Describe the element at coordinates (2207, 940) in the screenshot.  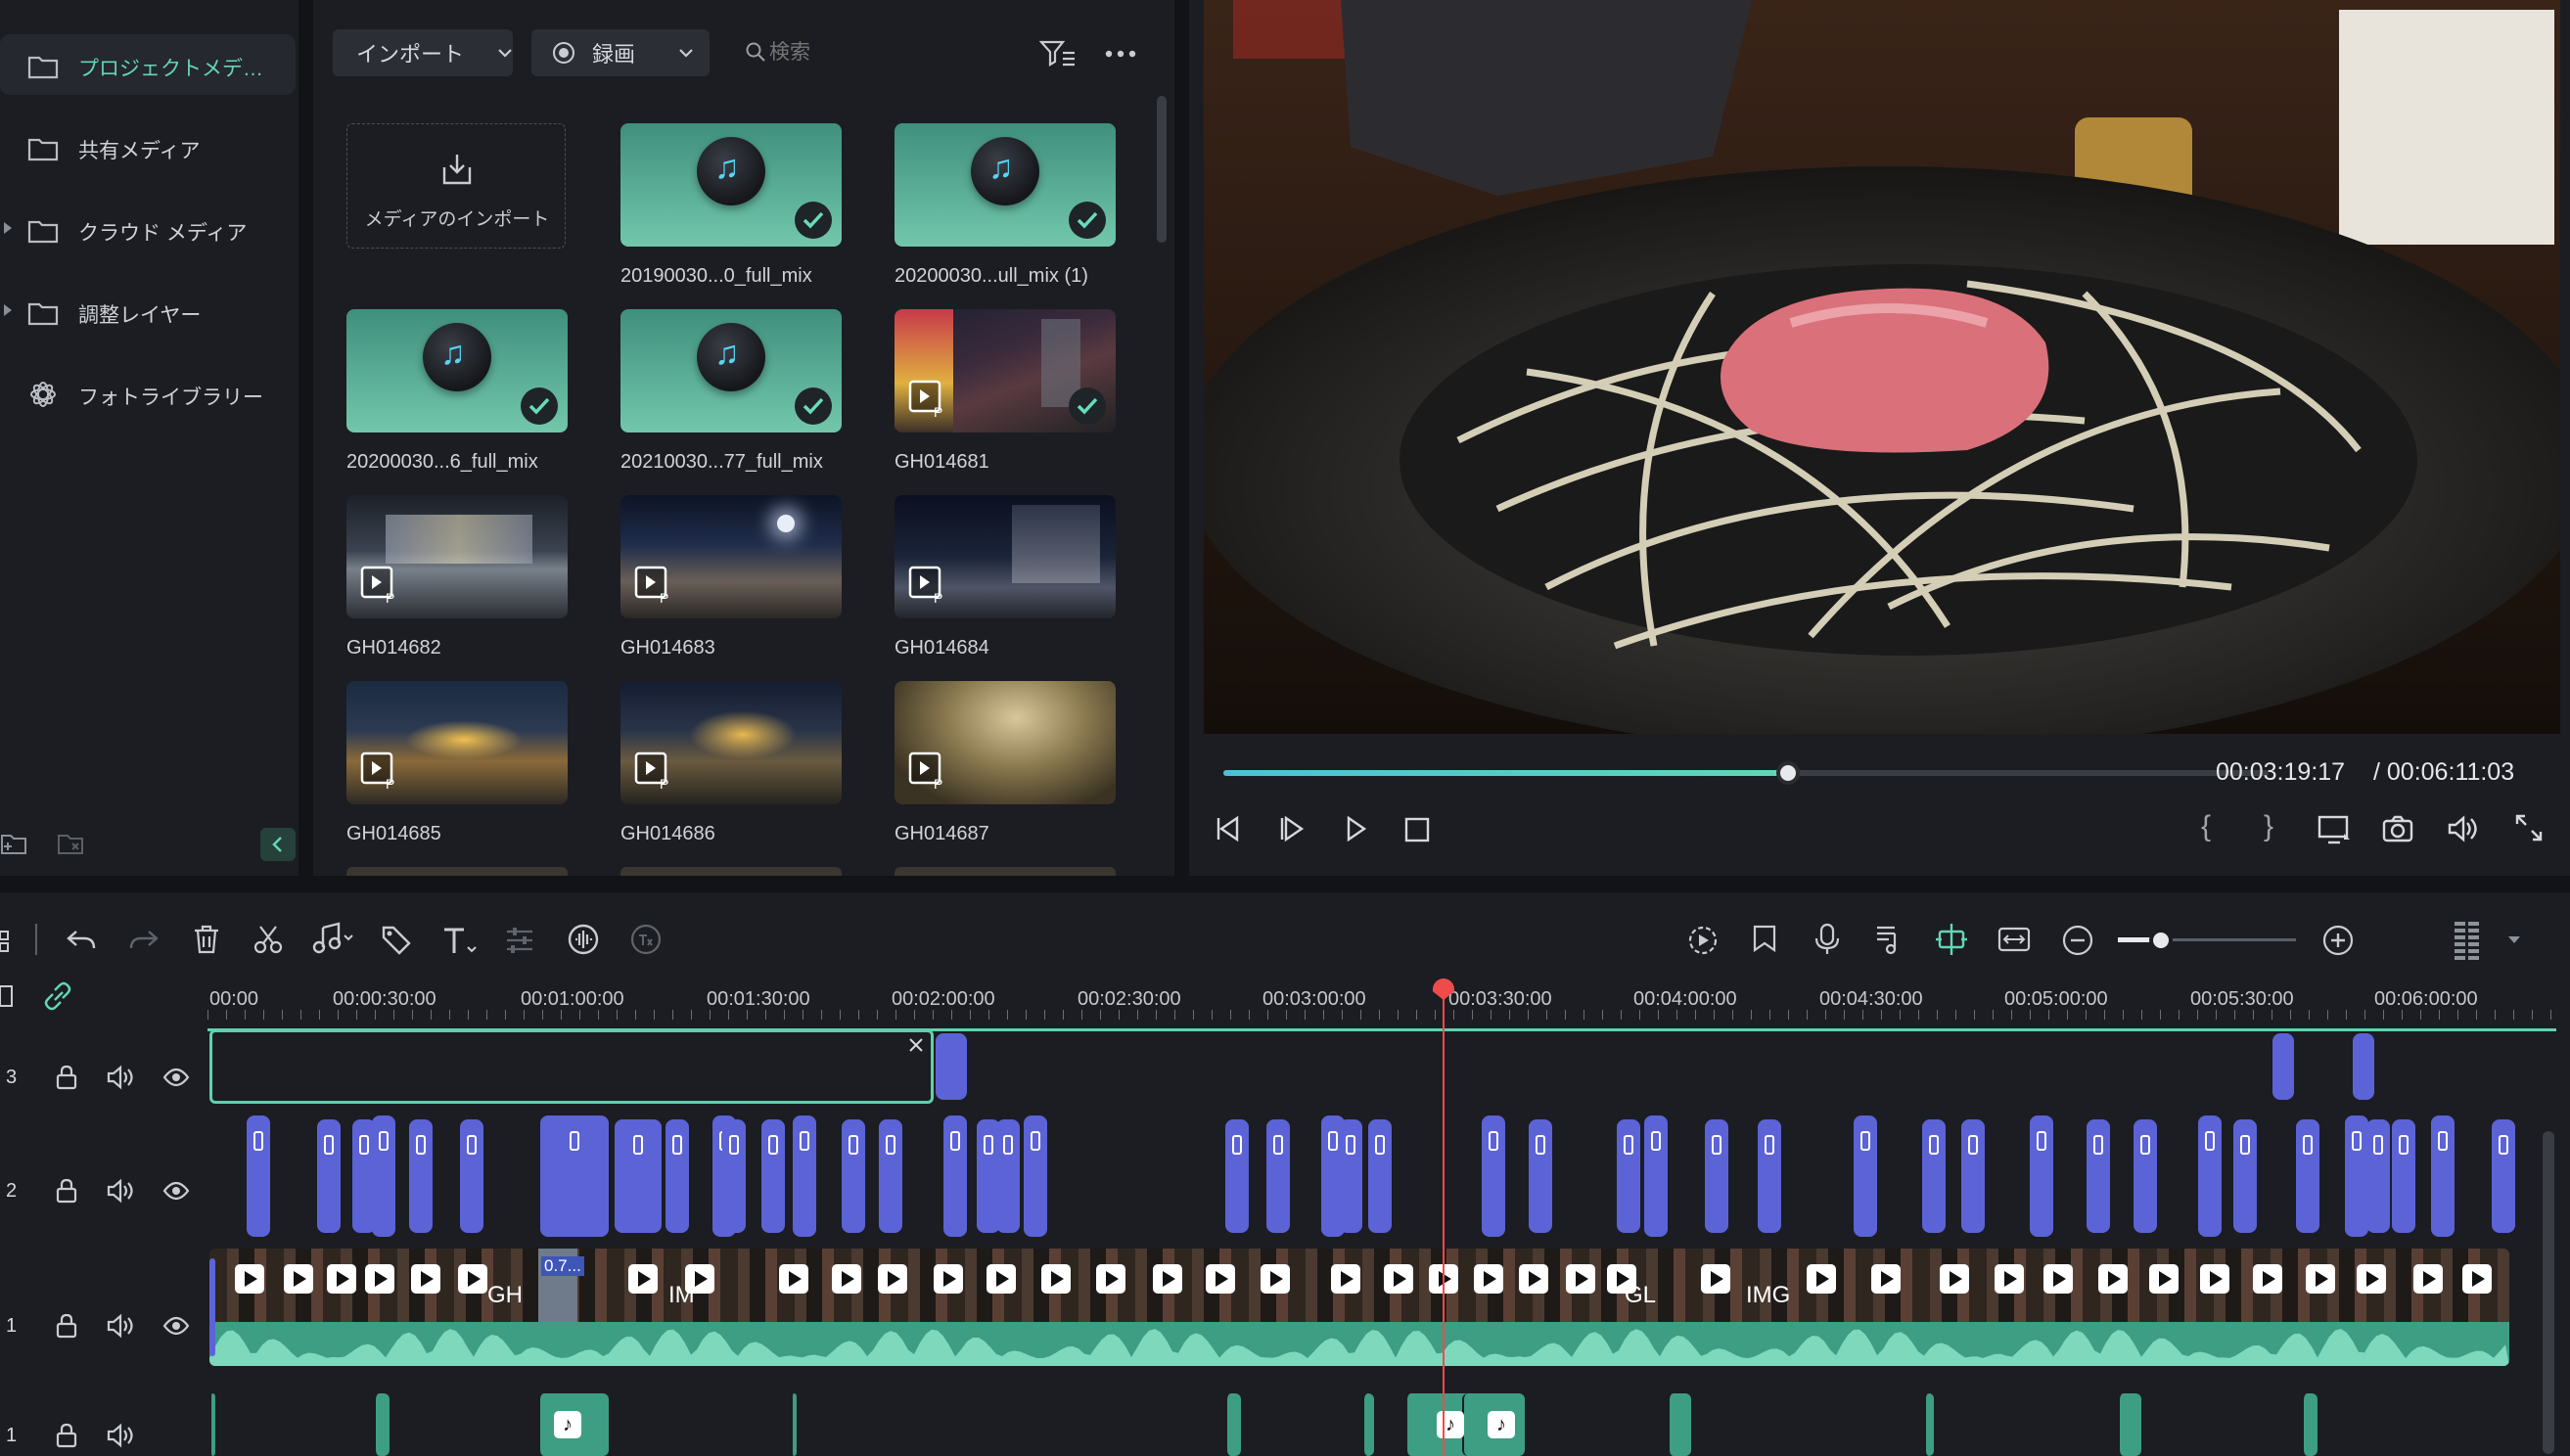
I see `zoom-slider-track` at that location.